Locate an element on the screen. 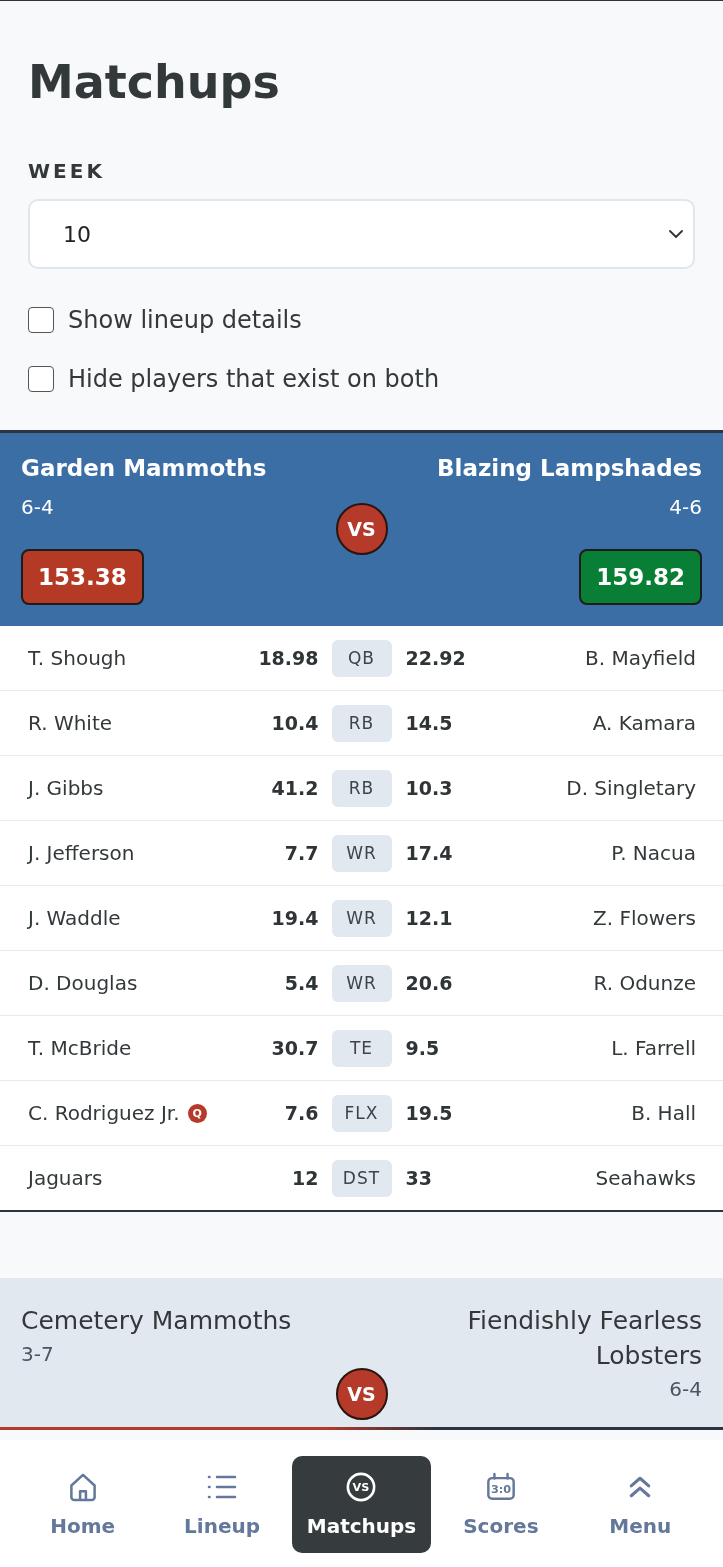 The height and width of the screenshot is (1567, 723). nav-tab: VS Matchups is located at coordinates (361, 1504).